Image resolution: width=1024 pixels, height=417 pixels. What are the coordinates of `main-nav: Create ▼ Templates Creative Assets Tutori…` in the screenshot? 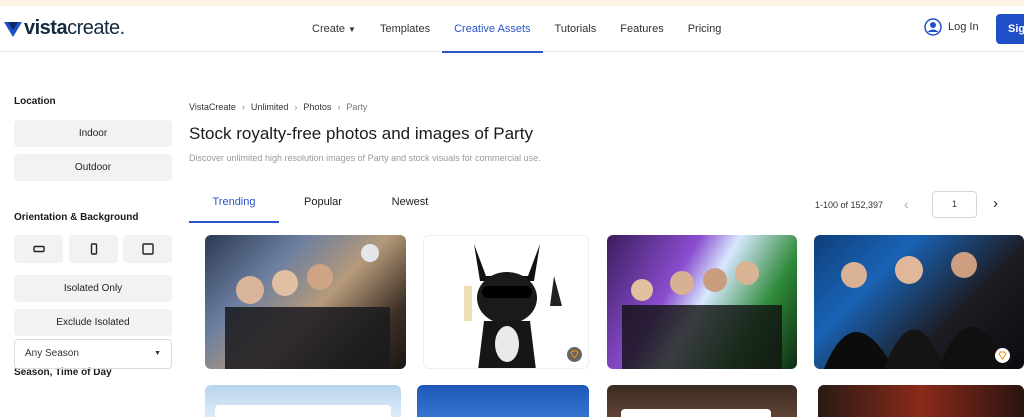 It's located at (517, 29).